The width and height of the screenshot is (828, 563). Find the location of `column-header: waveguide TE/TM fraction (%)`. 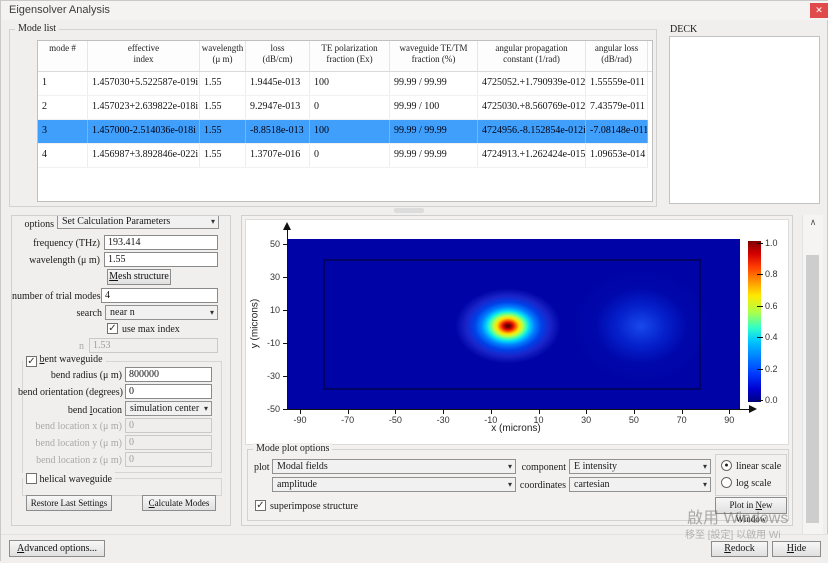

column-header: waveguide TE/TM fraction (%) is located at coordinates (434, 56).